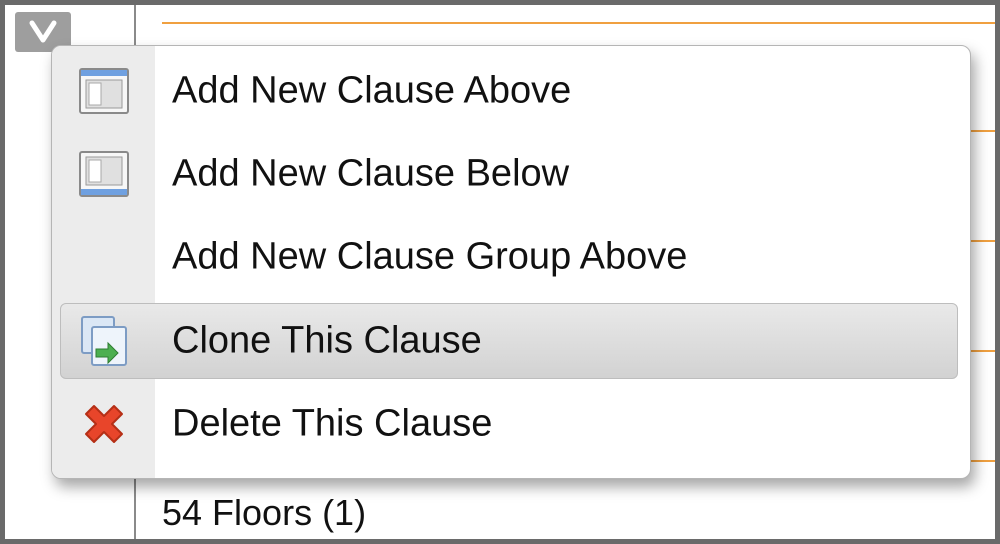  Describe the element at coordinates (264, 512) in the screenshot. I see `row-text: 54 Floors (1)` at that location.